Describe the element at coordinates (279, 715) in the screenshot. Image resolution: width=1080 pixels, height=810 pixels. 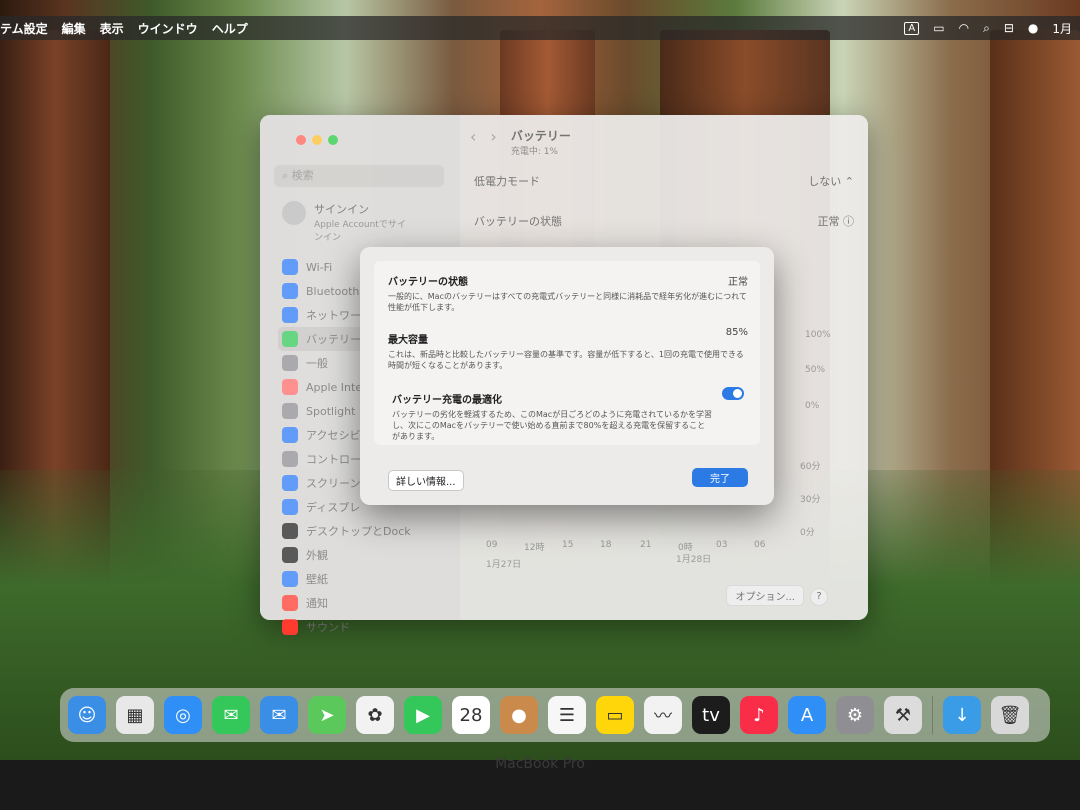
I see `mail-icon: ✉` at that location.